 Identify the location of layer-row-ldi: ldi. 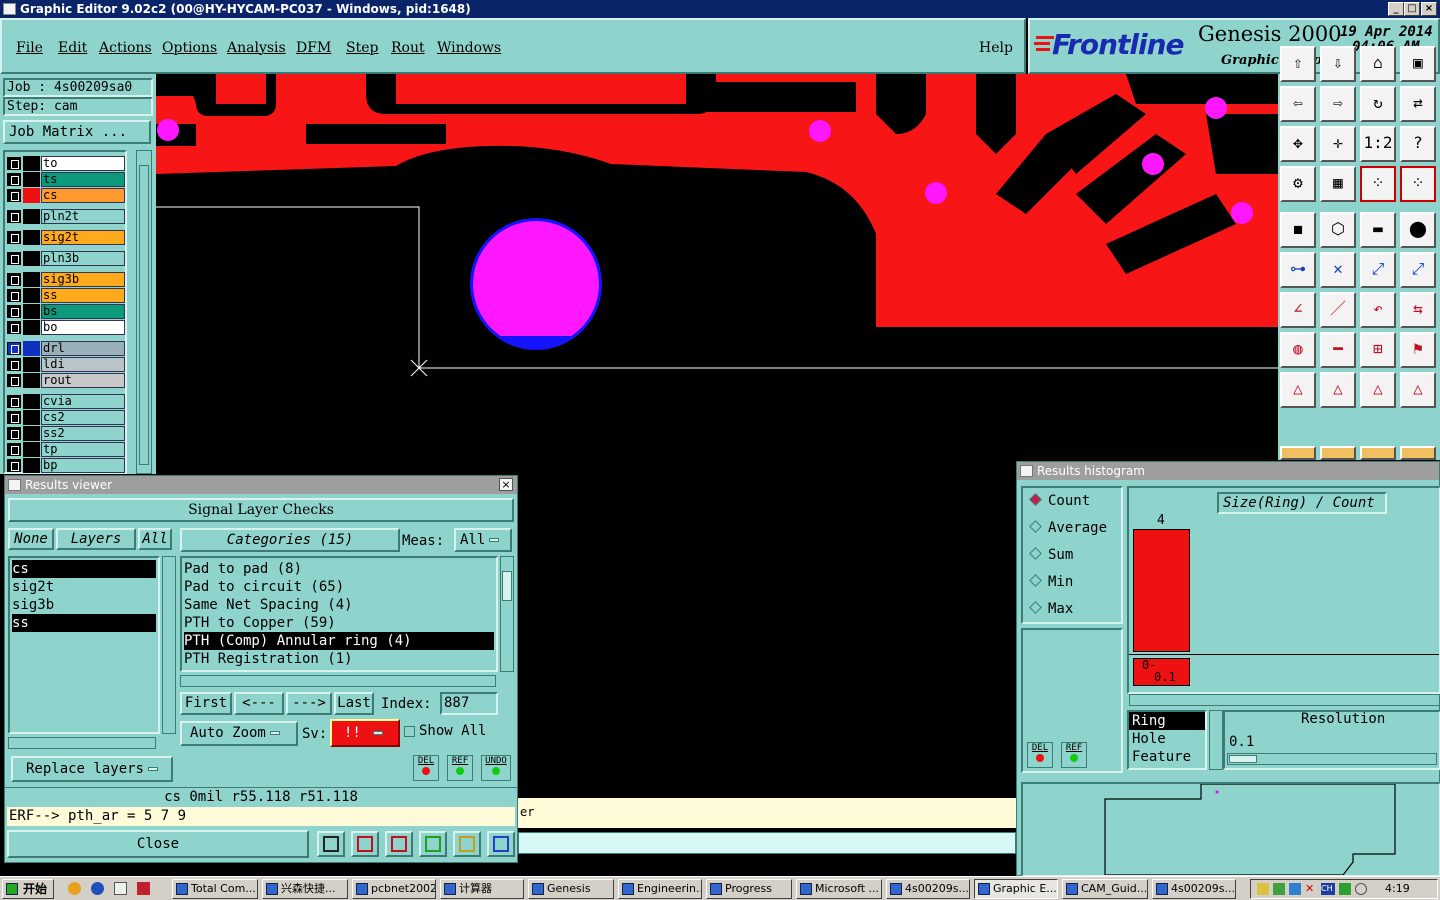
(66, 364).